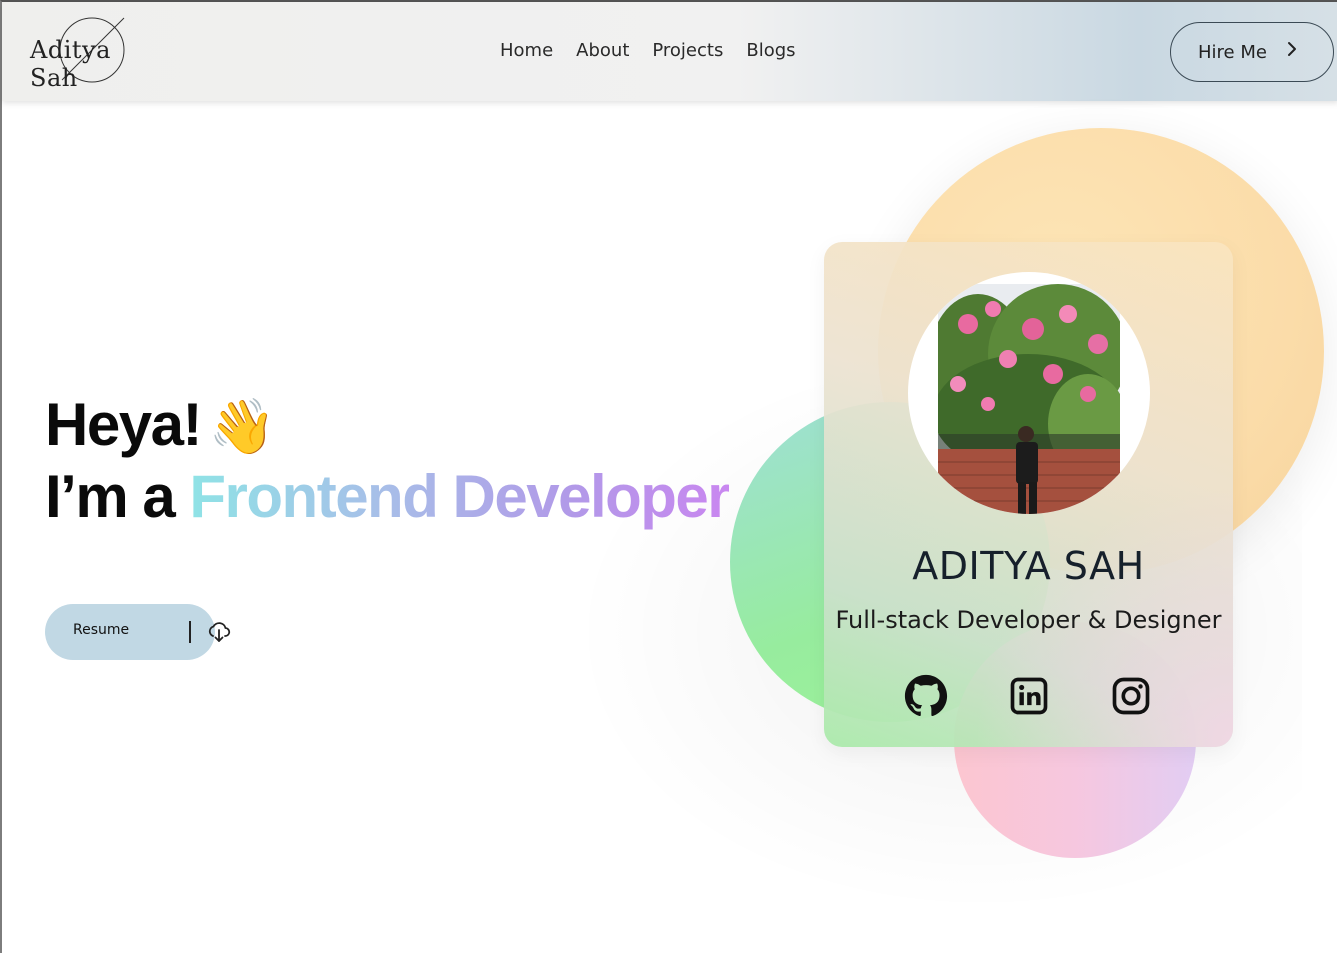 Image resolution: width=1337 pixels, height=953 pixels. I want to click on profile-role: Full-stack Developer & Designer, so click(1028, 620).